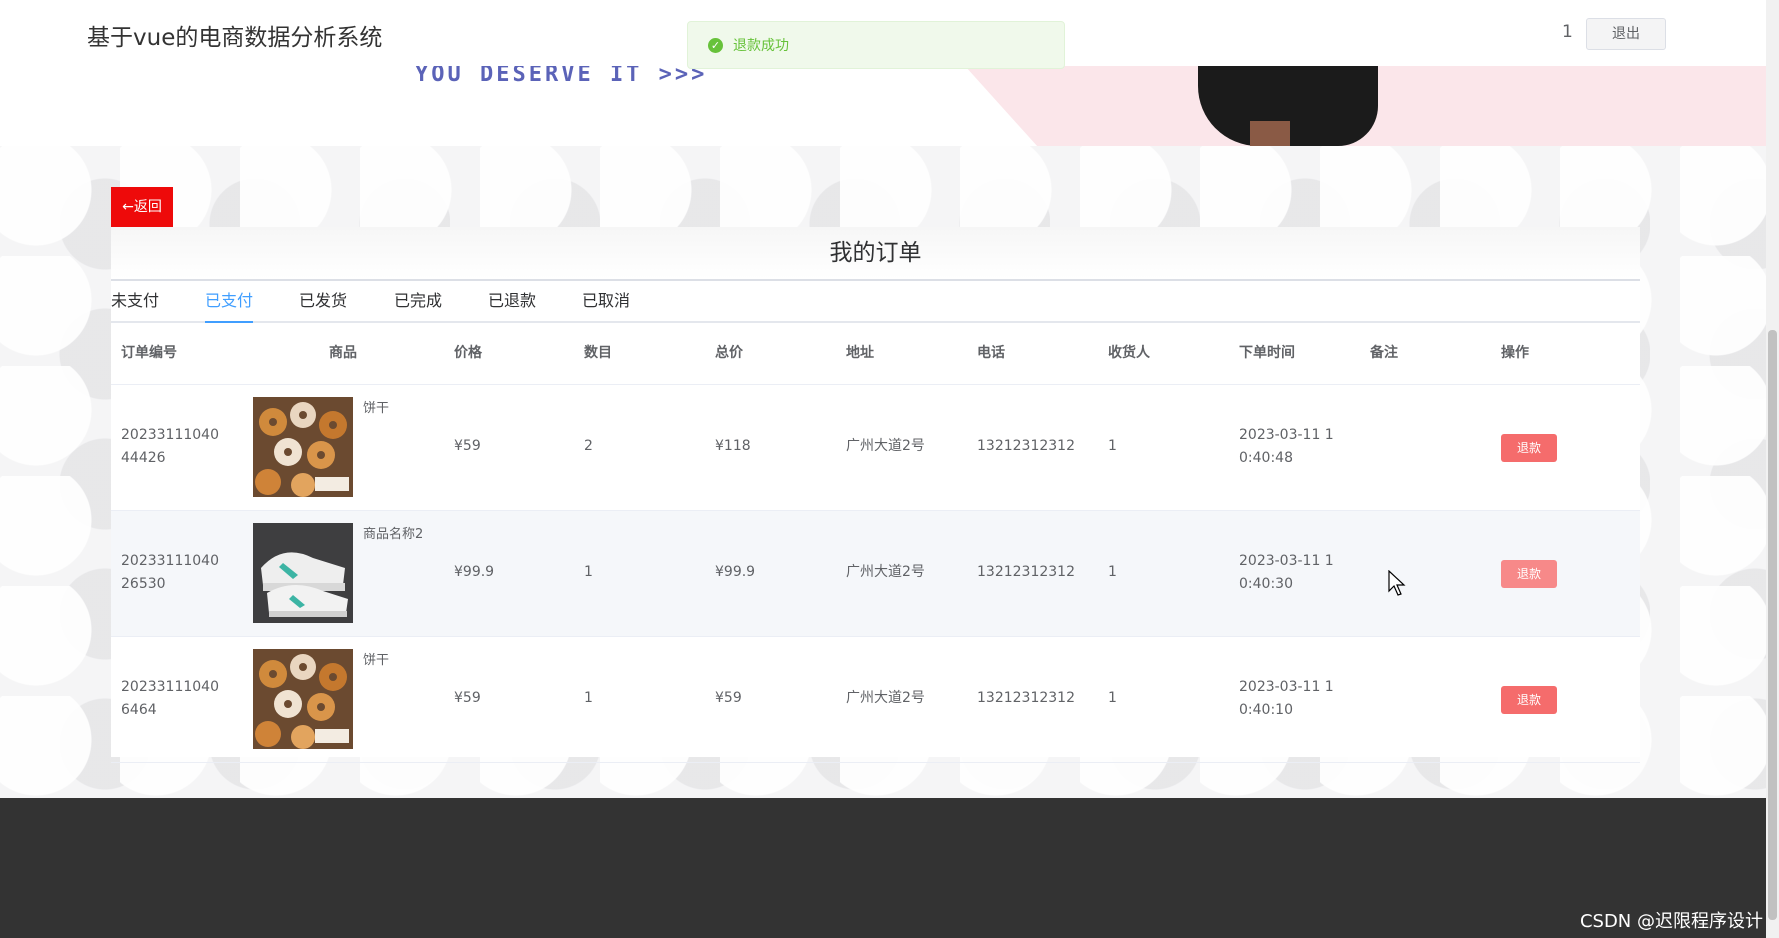  I want to click on column-header: 操作, so click(1515, 353).